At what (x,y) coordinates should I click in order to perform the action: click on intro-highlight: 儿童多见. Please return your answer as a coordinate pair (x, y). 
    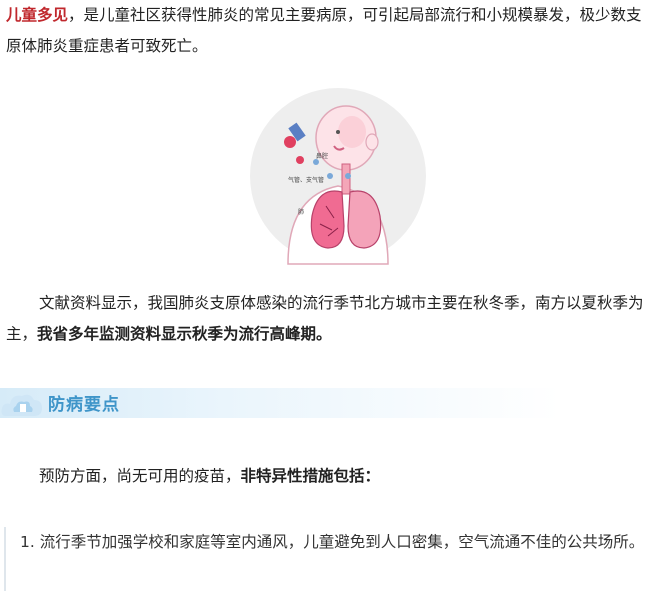
    Looking at the image, I should click on (37, 15).